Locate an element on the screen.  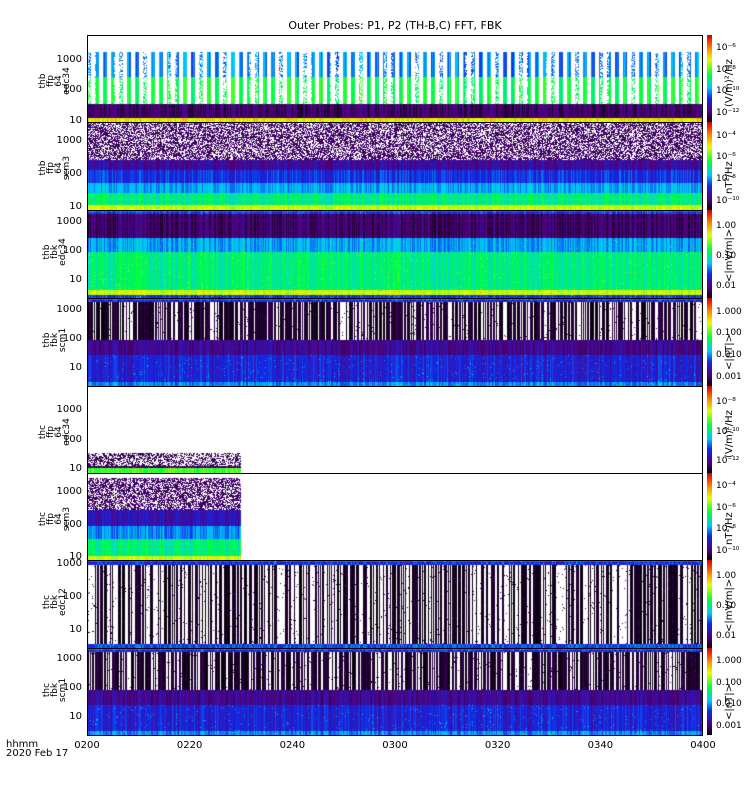
colorbar-tick-label: 10⁻⁸ is located at coordinates (726, 401).